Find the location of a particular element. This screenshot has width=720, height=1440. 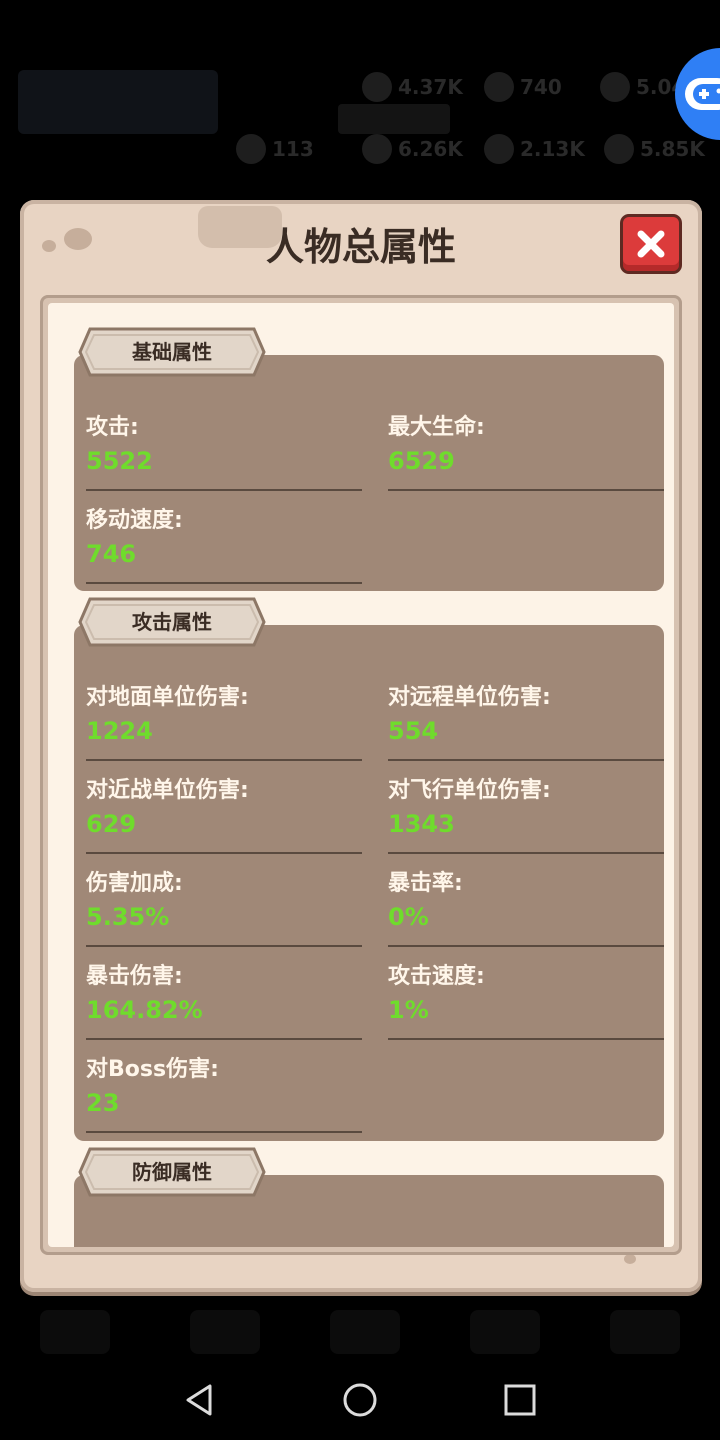

coin-icon is located at coordinates (377, 87).